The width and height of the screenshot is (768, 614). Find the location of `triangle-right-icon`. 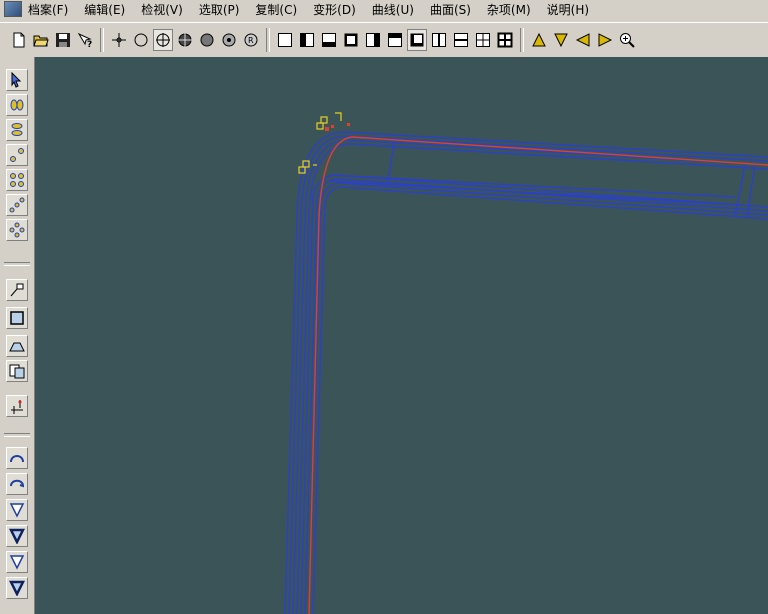

triangle-right-icon is located at coordinates (605, 40).